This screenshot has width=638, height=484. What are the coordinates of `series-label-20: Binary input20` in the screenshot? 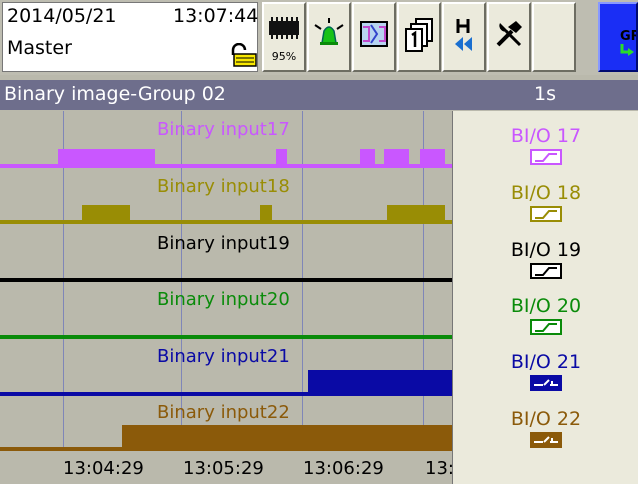 It's located at (223, 299).